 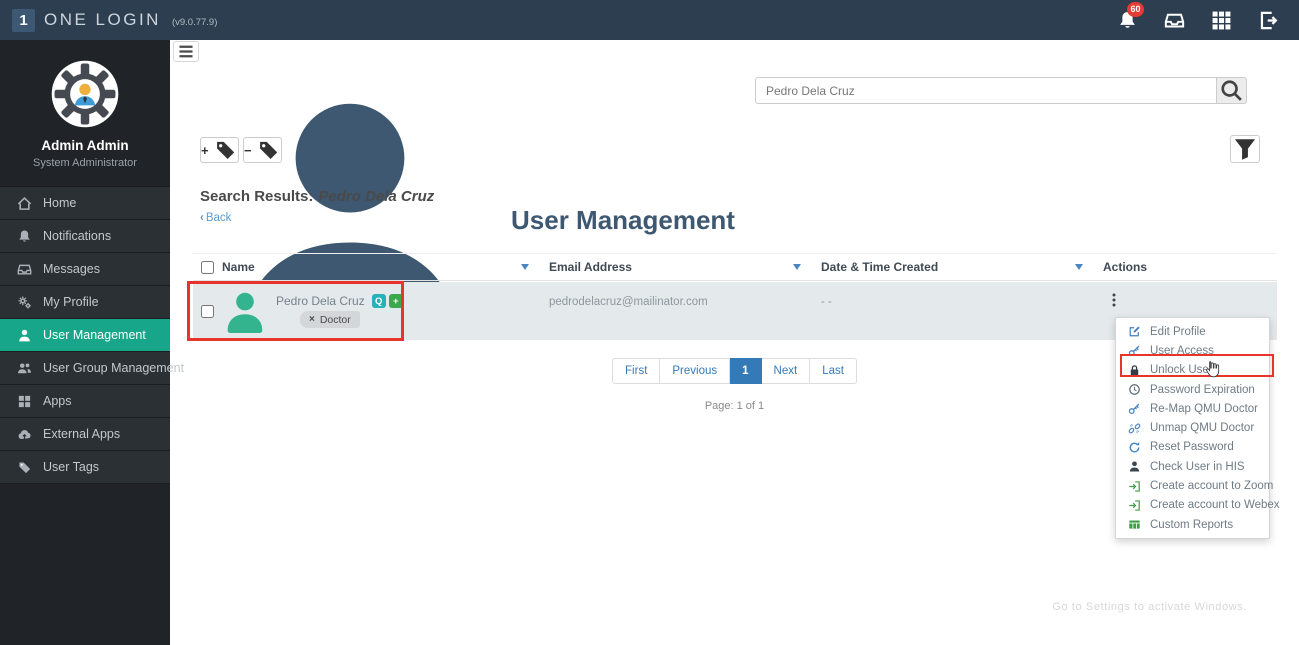 I want to click on topbar: 1 ONE LOGIN (v9.0.77.9) 60, so click(x=649, y=20).